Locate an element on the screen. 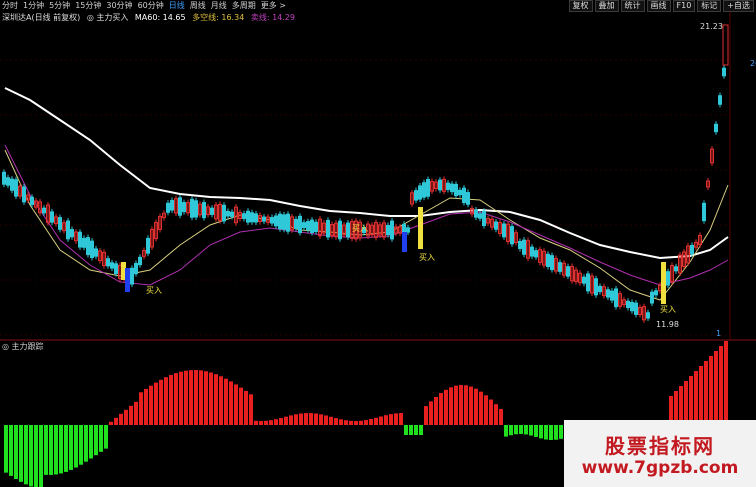 The width and height of the screenshot is (756, 487). signal-bar is located at coordinates (127, 280).